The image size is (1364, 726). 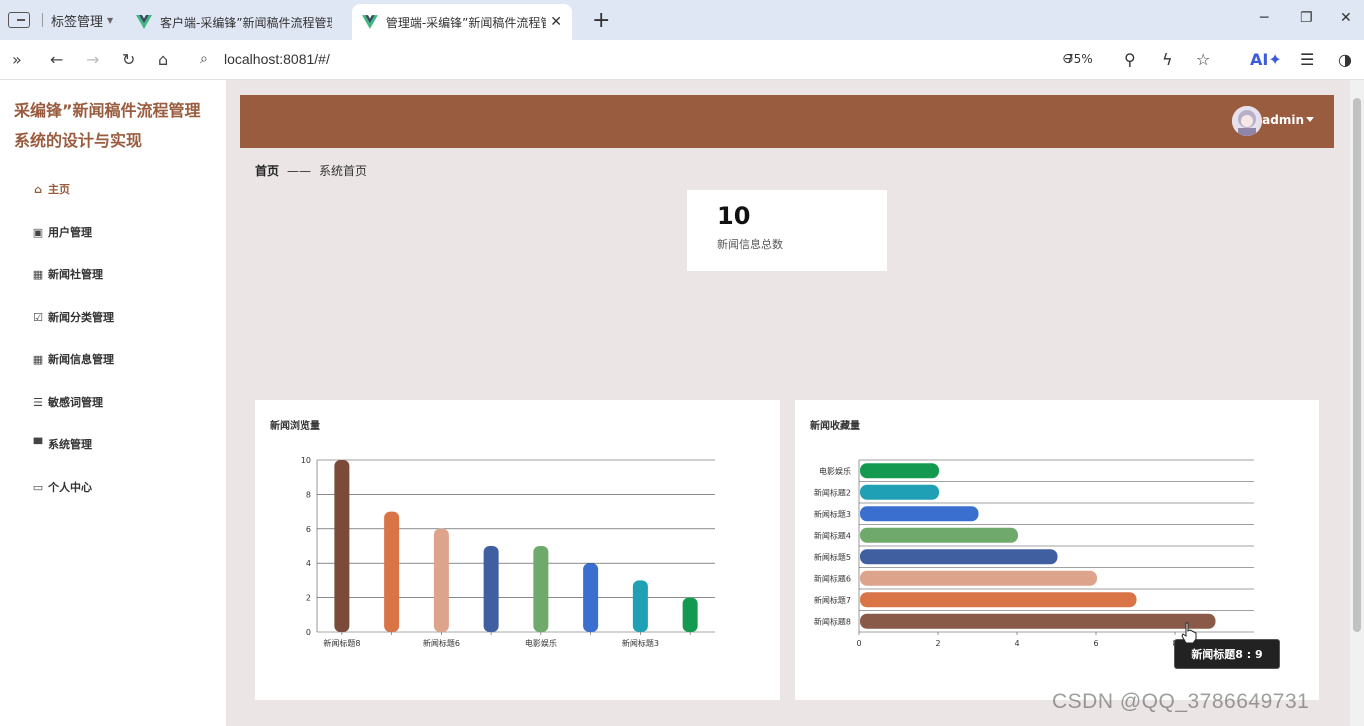 What do you see at coordinates (1346, 18) in the screenshot?
I see `window-close-icon: ✕` at bounding box center [1346, 18].